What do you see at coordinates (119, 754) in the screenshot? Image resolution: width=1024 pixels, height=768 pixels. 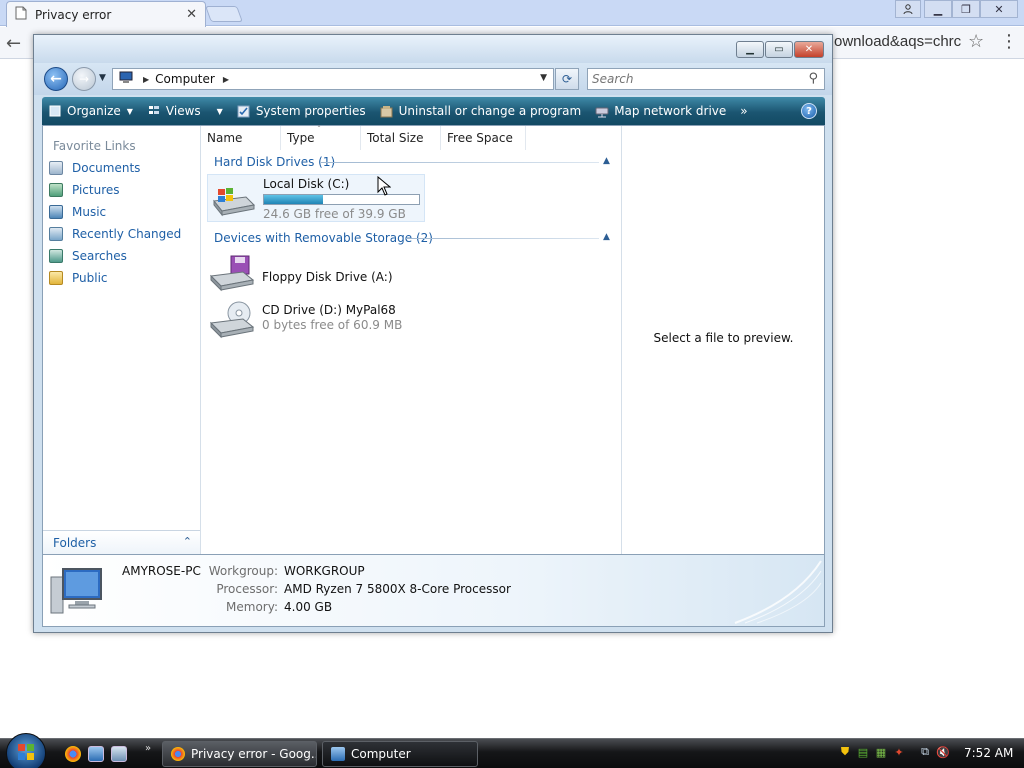 I see `switch-windows-icon` at bounding box center [119, 754].